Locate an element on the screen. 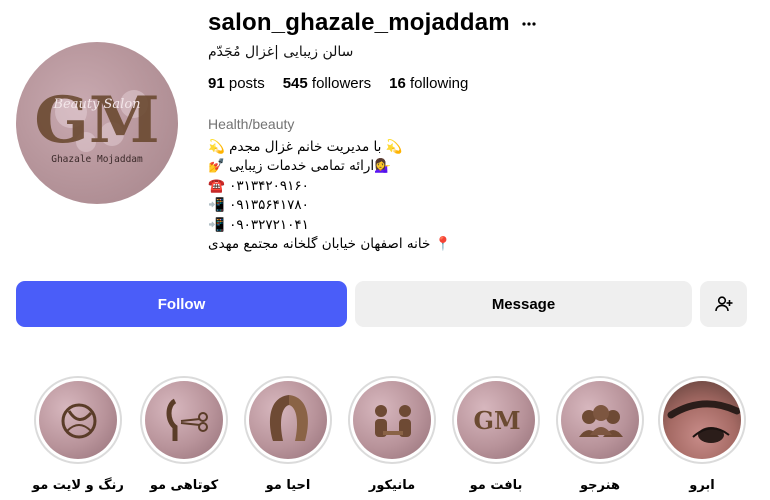  students-icon is located at coordinates (601, 421).